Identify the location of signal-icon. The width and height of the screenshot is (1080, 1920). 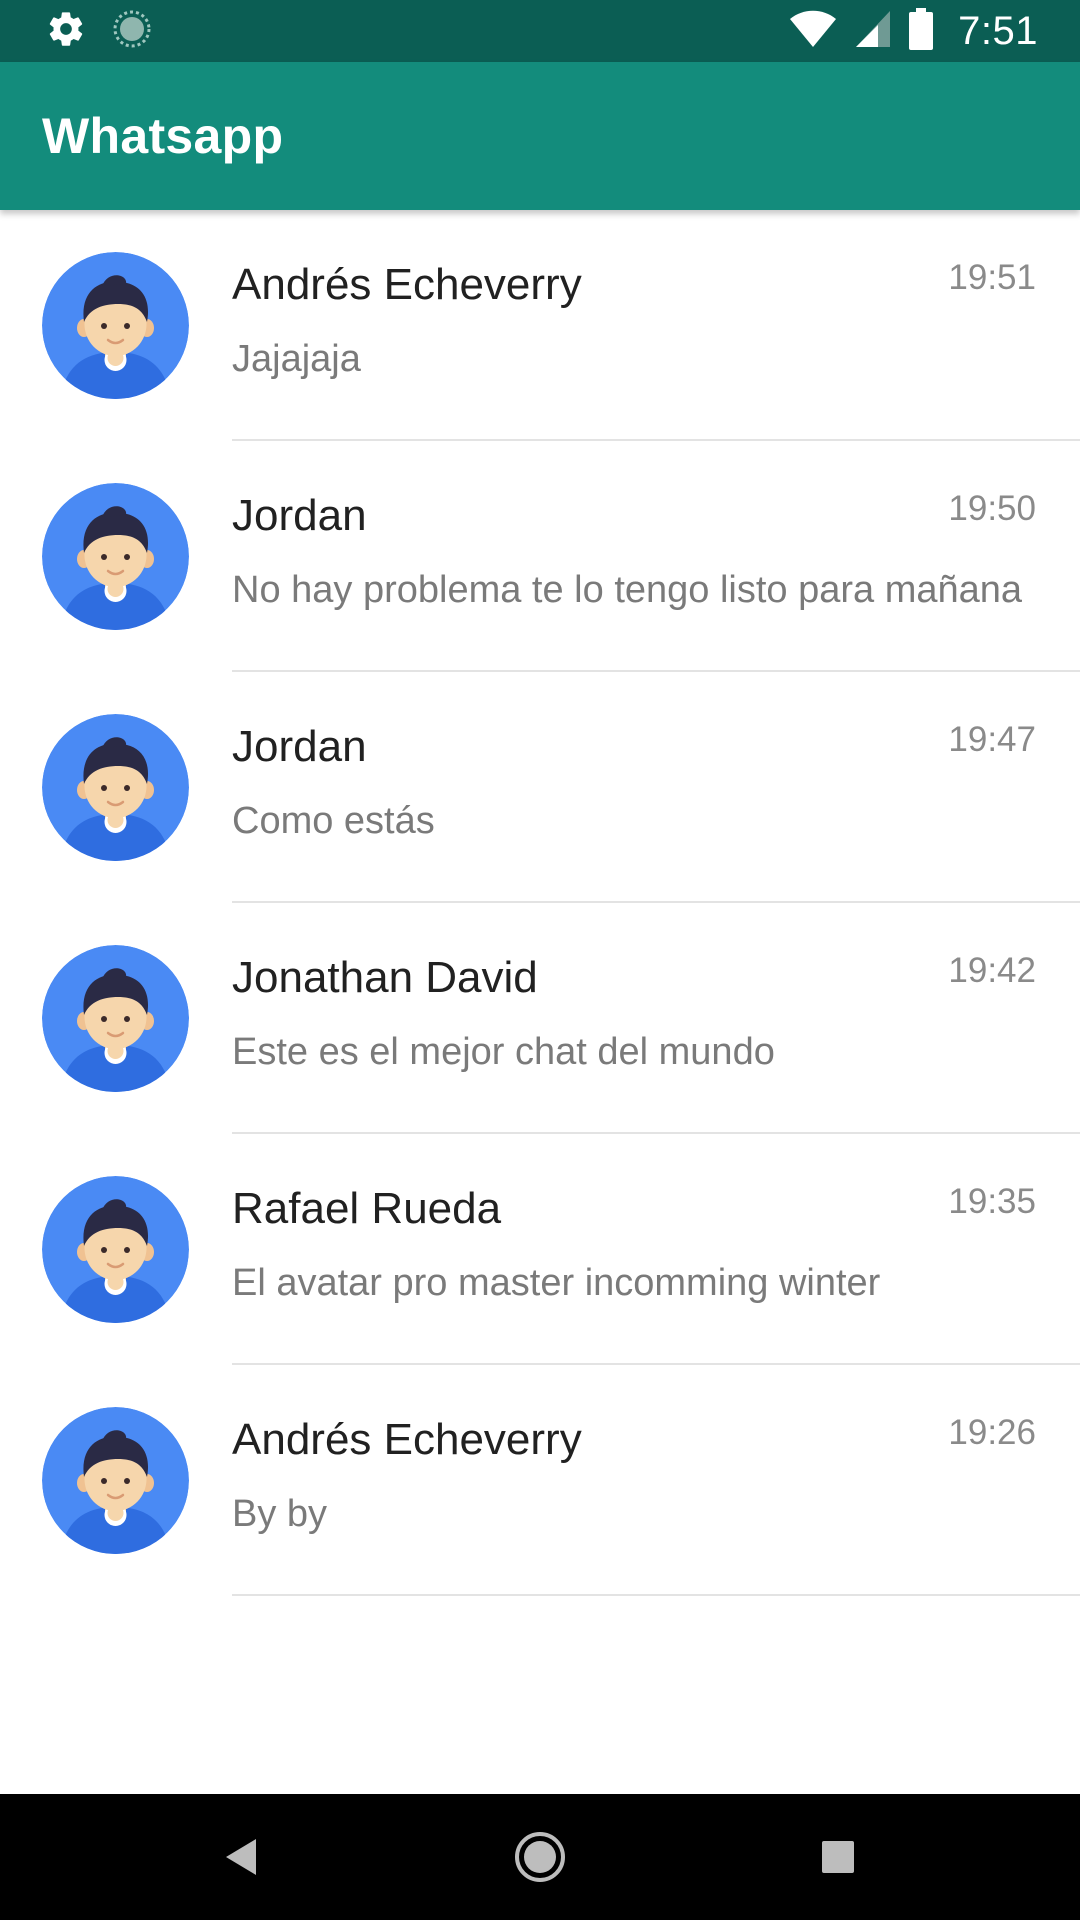
(873, 31).